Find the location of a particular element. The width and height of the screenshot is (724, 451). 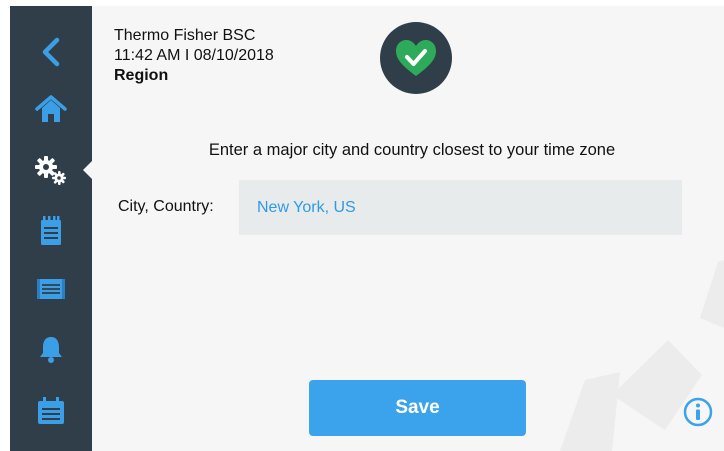

date-time: 11:42 AM I 08/10/2018 is located at coordinates (194, 55).